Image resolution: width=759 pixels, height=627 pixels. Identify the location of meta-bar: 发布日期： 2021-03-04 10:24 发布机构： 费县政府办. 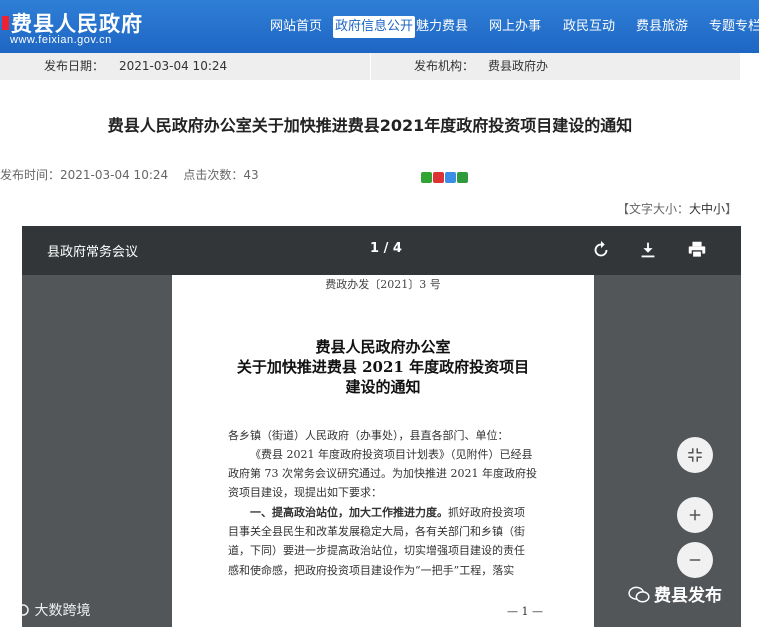
(370, 66).